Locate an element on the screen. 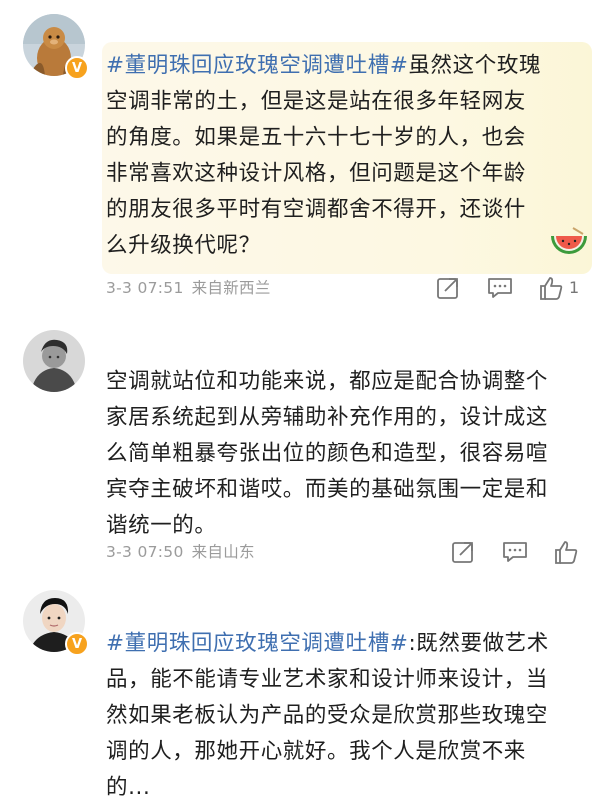 The width and height of the screenshot is (600, 806). comment-text-line: 宾夺主破坏和谐哎。而美的基础氛围一定是和 is located at coordinates (327, 489).